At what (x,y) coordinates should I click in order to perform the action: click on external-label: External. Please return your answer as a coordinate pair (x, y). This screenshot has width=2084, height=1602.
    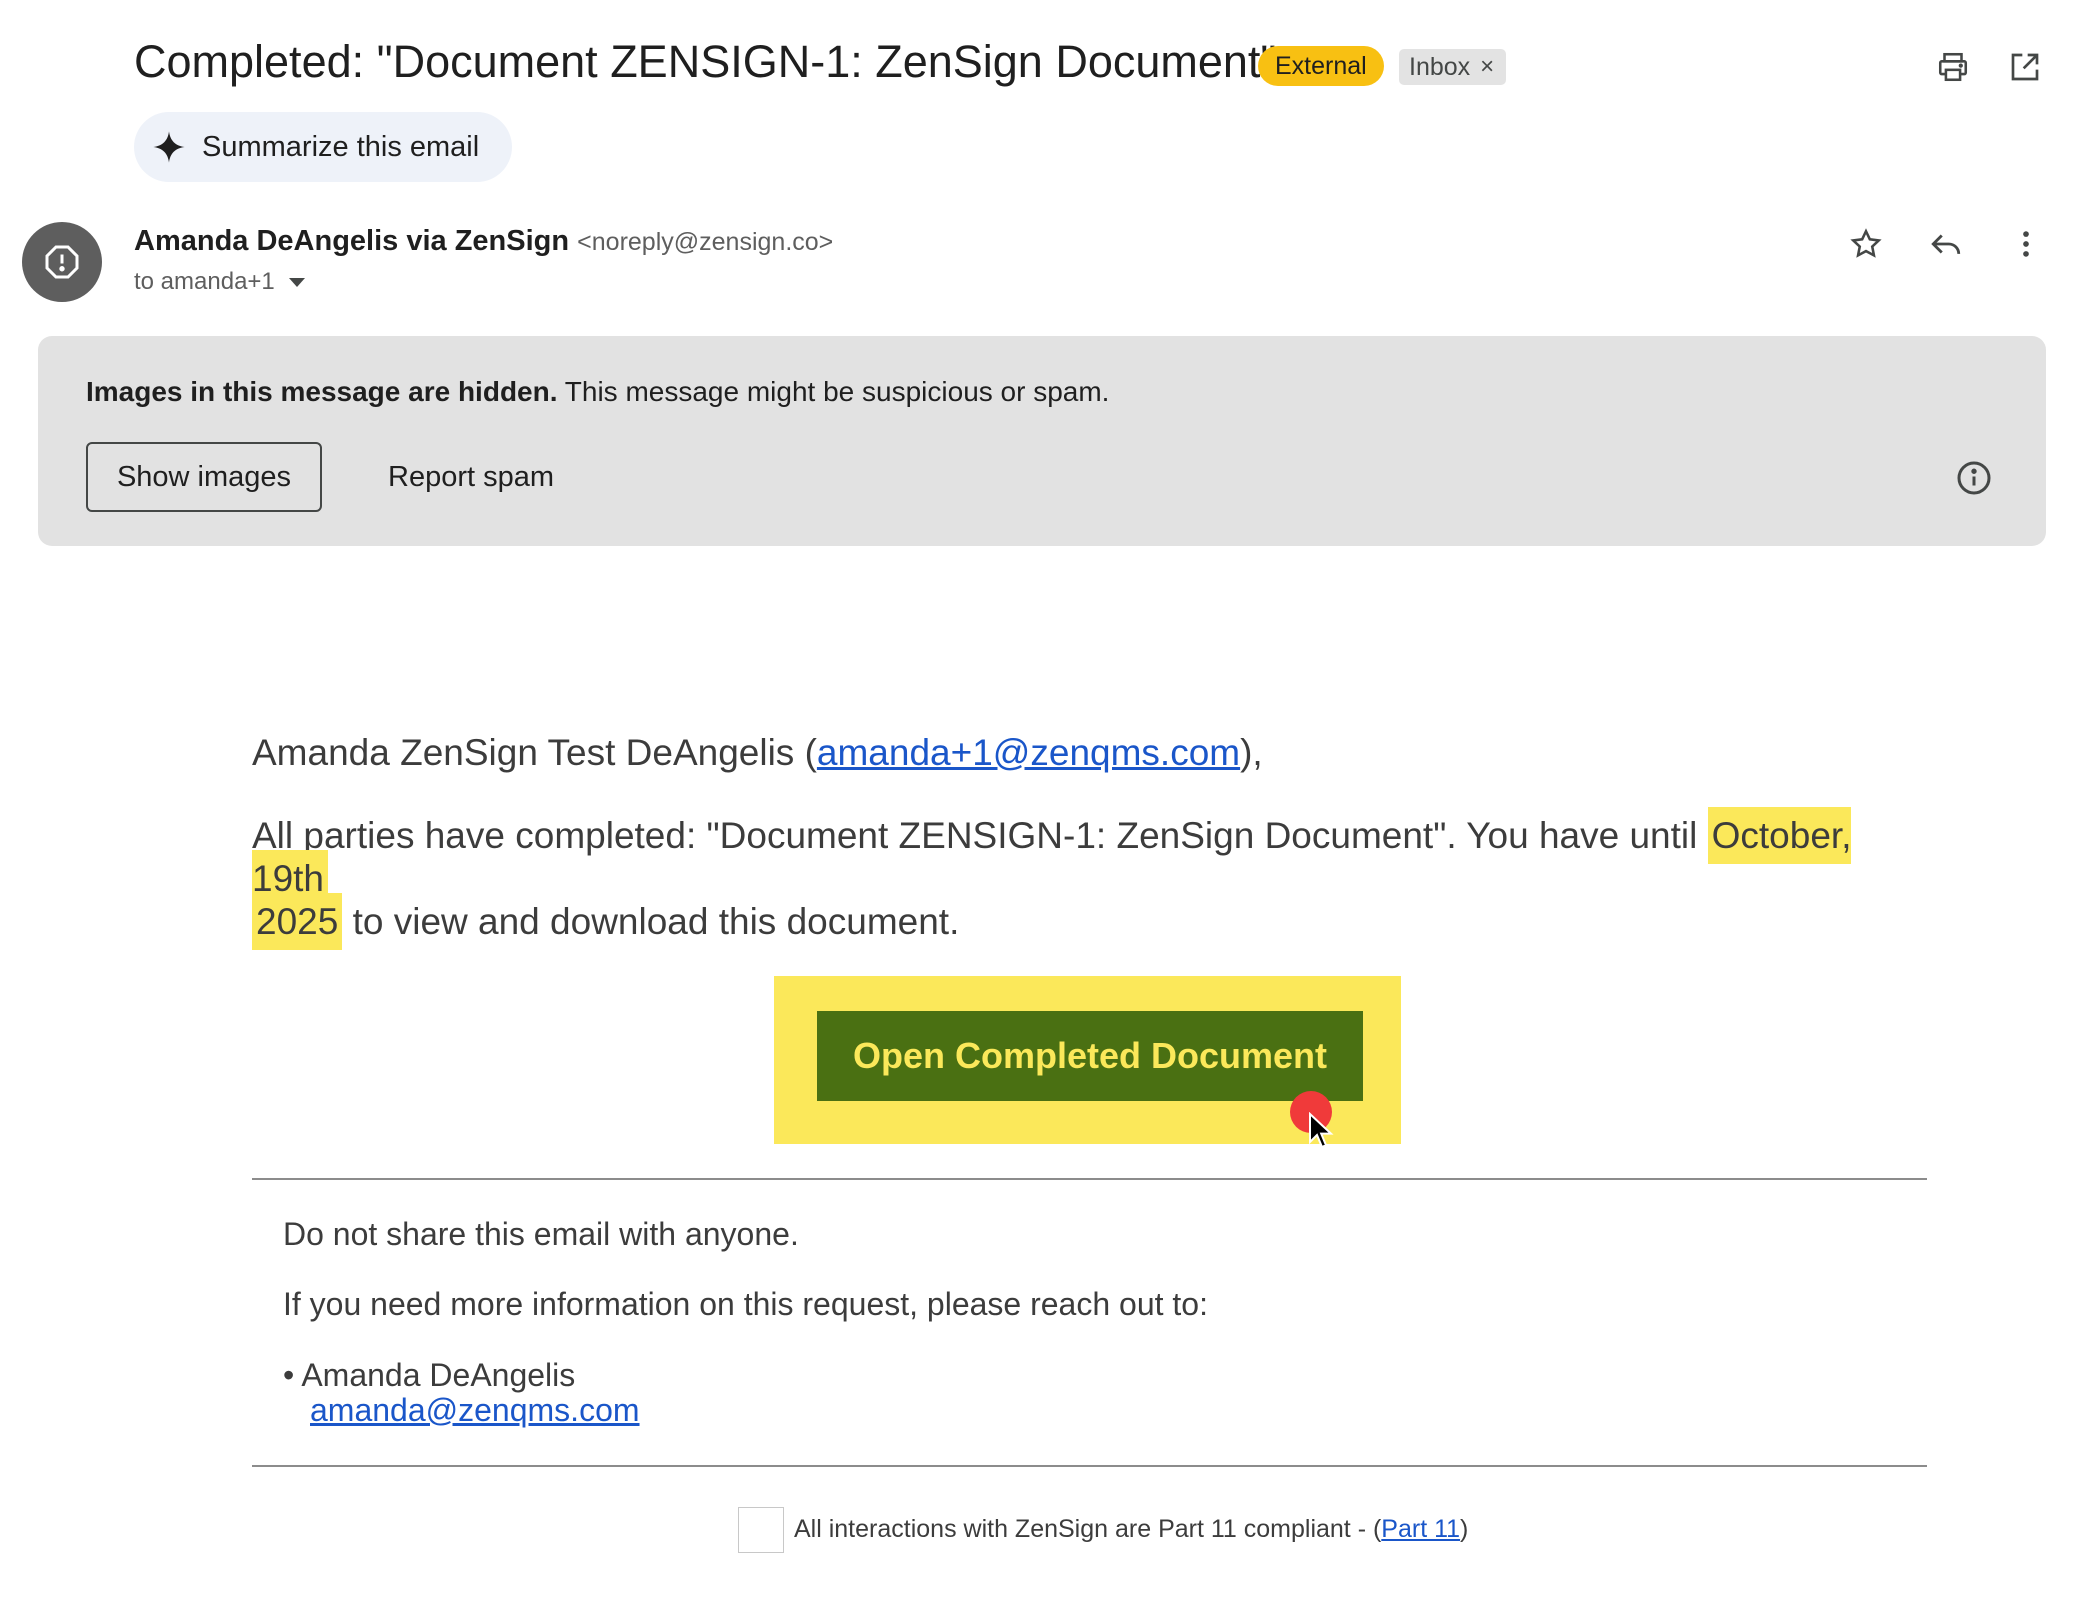
    Looking at the image, I should click on (1321, 66).